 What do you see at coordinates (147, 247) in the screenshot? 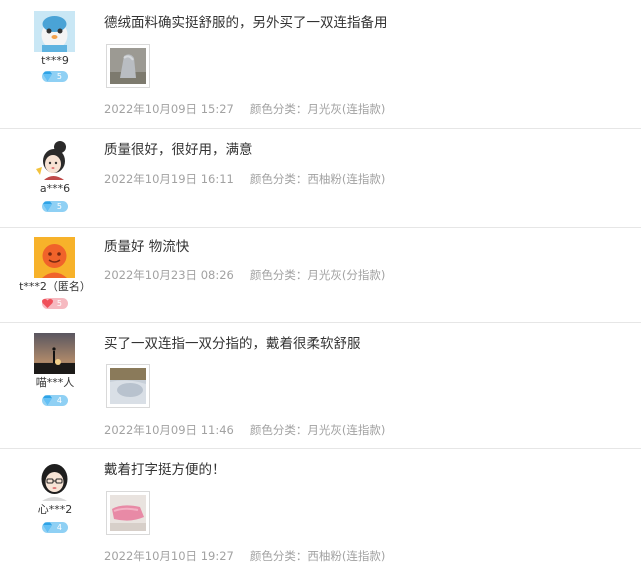
I see `review-text: 质量好 物流快` at bounding box center [147, 247].